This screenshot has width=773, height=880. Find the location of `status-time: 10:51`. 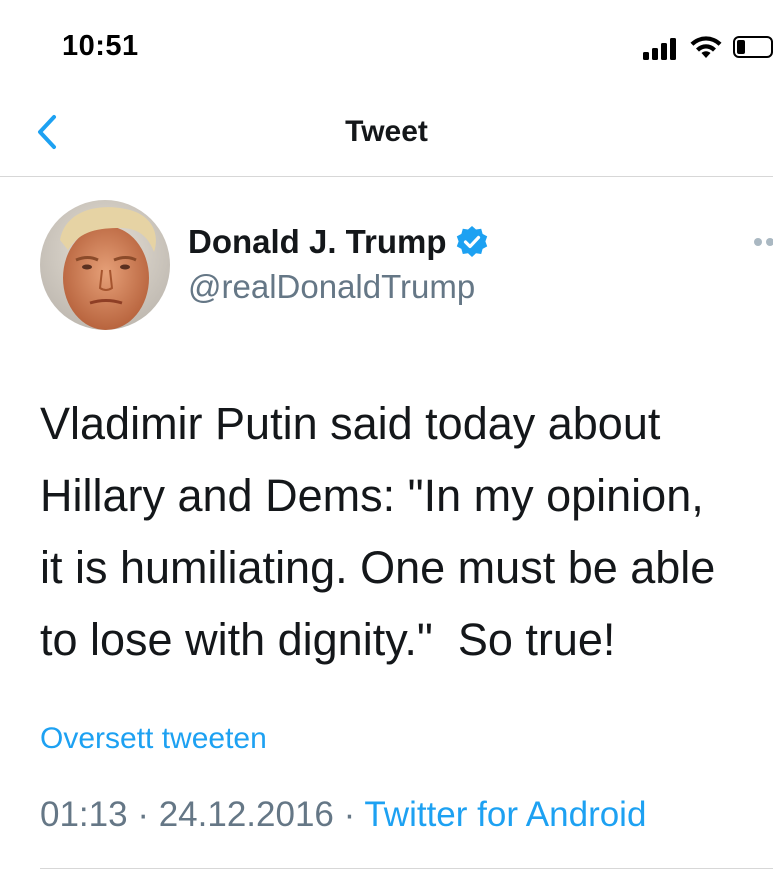

status-time: 10:51 is located at coordinates (100, 46).